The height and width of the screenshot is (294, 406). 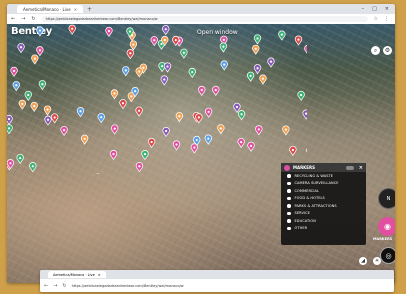 I want to click on settings-icon: ⚙, so click(x=387, y=50).